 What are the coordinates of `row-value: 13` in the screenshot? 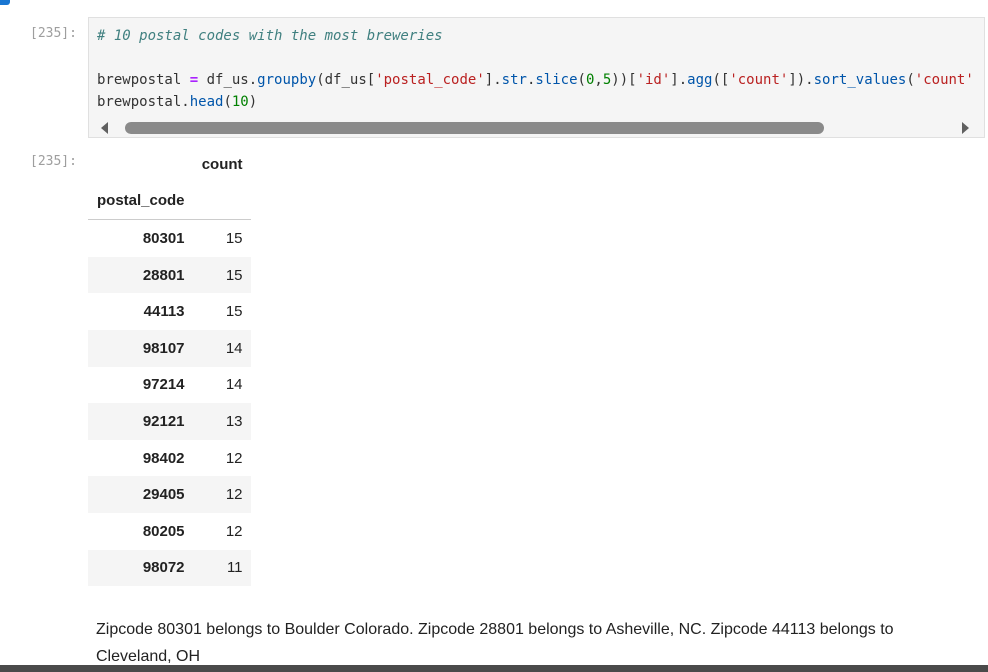 It's located at (221, 421).